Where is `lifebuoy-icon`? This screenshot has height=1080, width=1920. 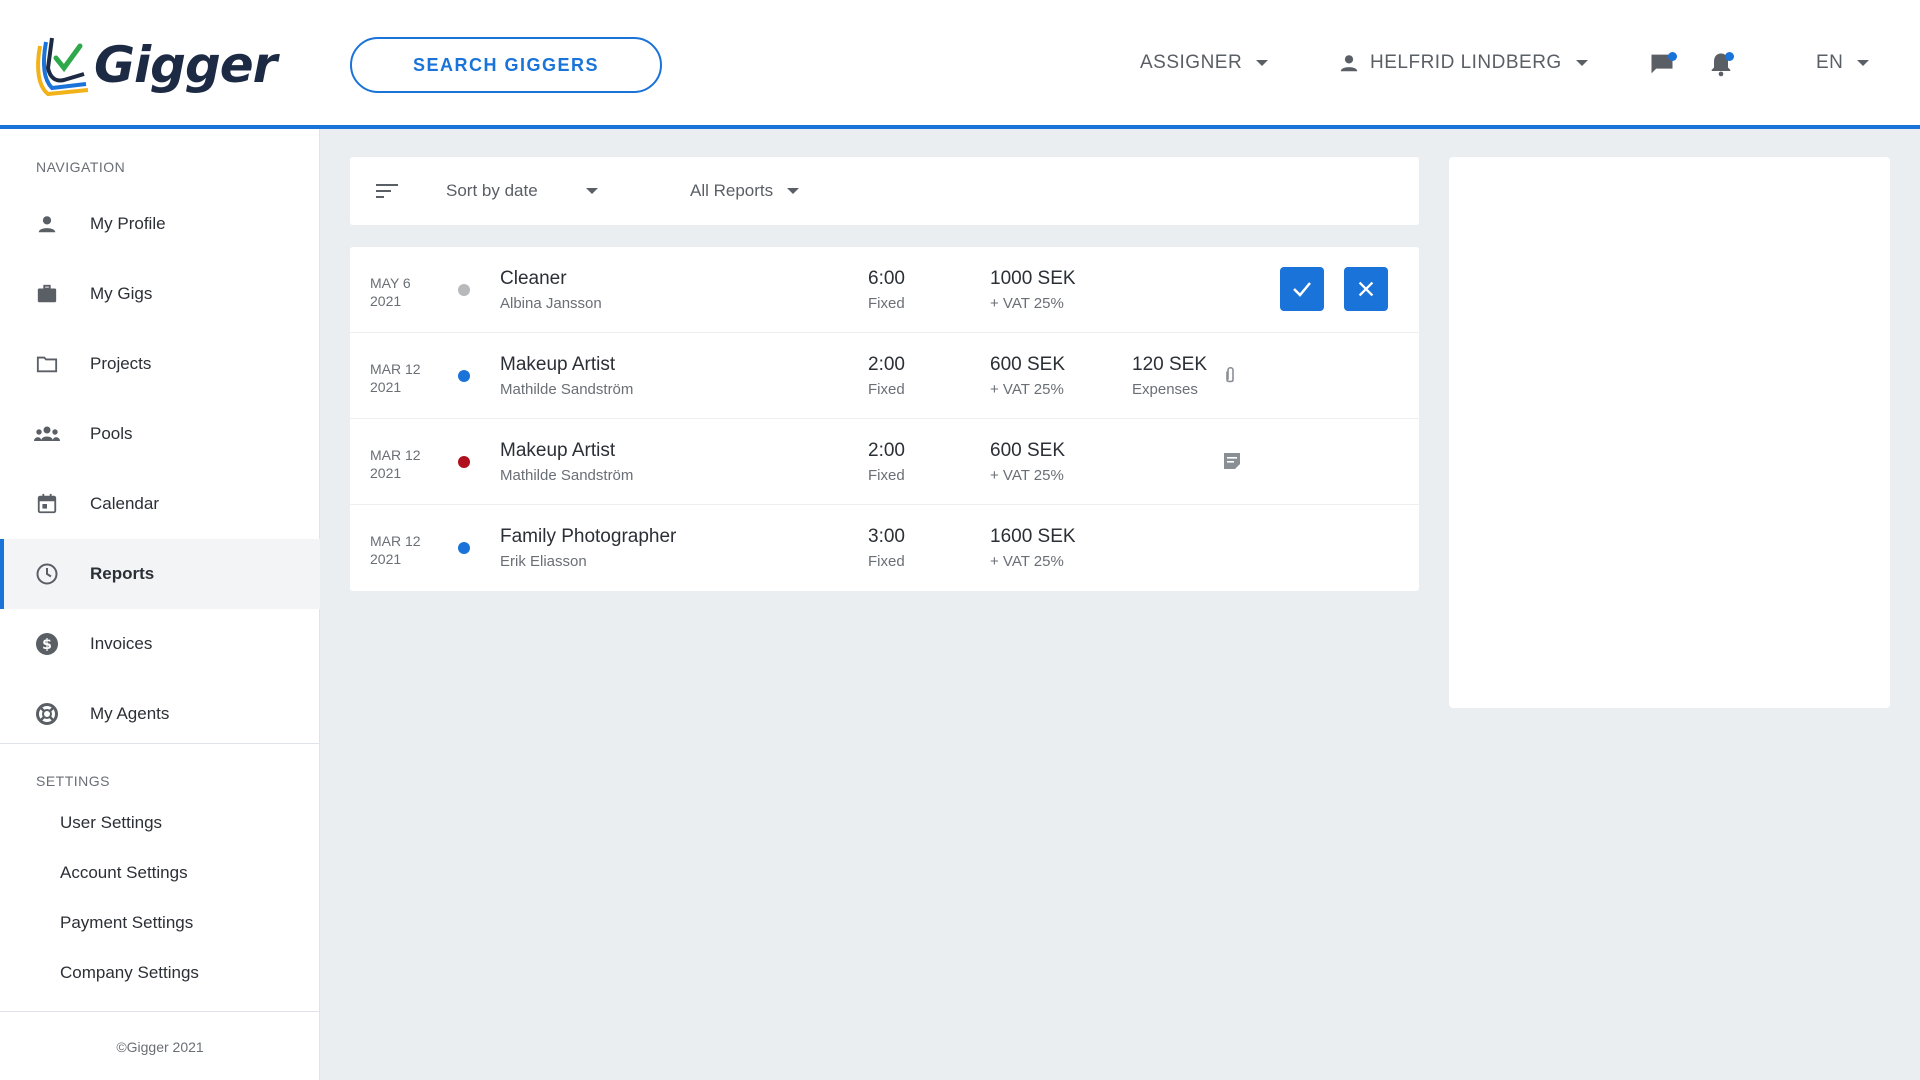
lifebuoy-icon is located at coordinates (47, 714).